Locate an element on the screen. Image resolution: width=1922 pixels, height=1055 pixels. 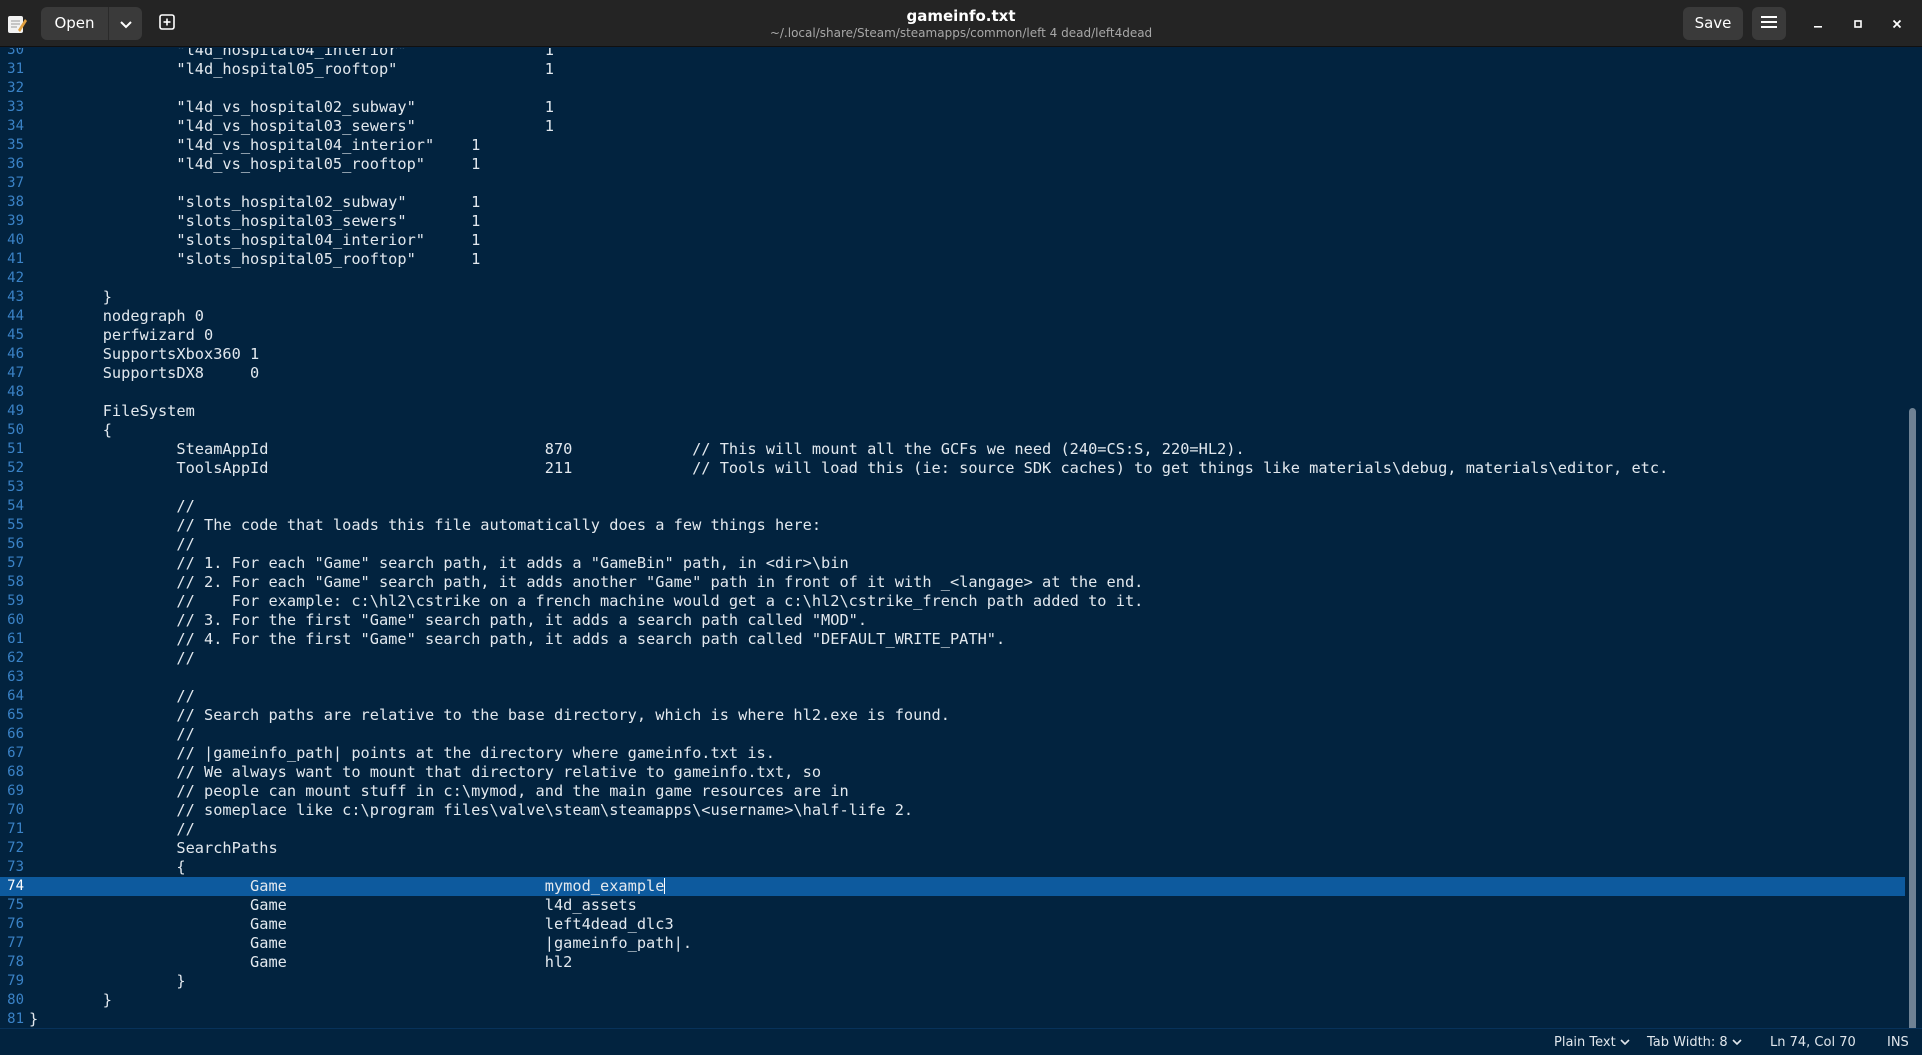
line-text: SupportsDX8 0 is located at coordinates (144, 373).